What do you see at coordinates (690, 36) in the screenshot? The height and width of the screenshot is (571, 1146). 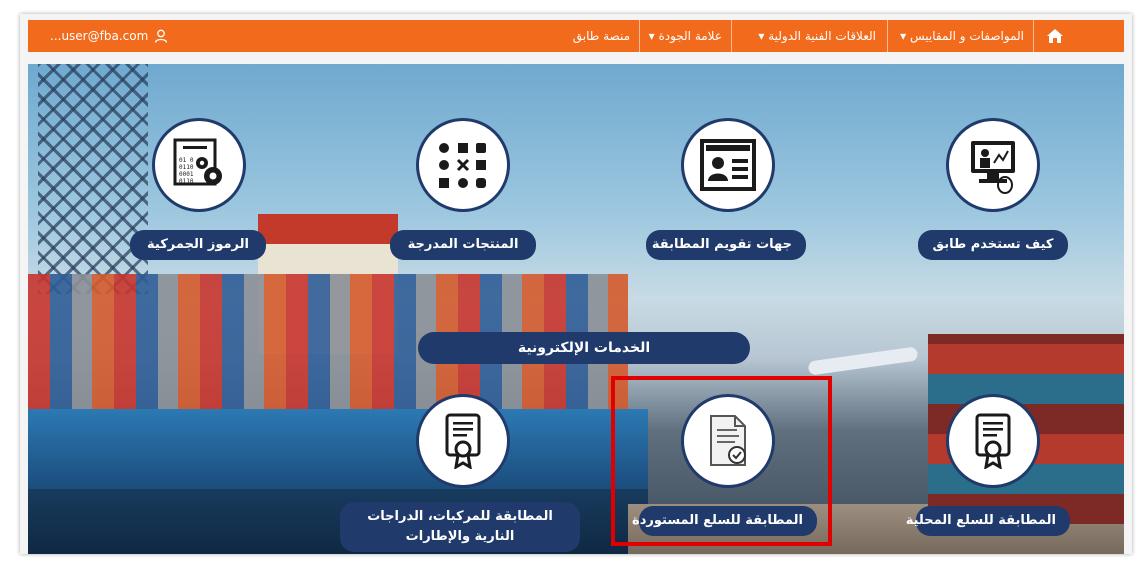 I see `nav-item-label: علامة الجودة` at bounding box center [690, 36].